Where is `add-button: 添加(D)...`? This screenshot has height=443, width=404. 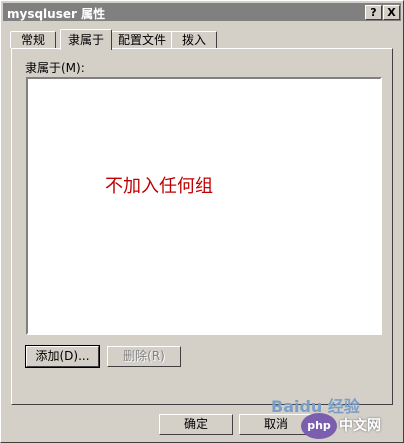
add-button: 添加(D)... is located at coordinates (62, 356).